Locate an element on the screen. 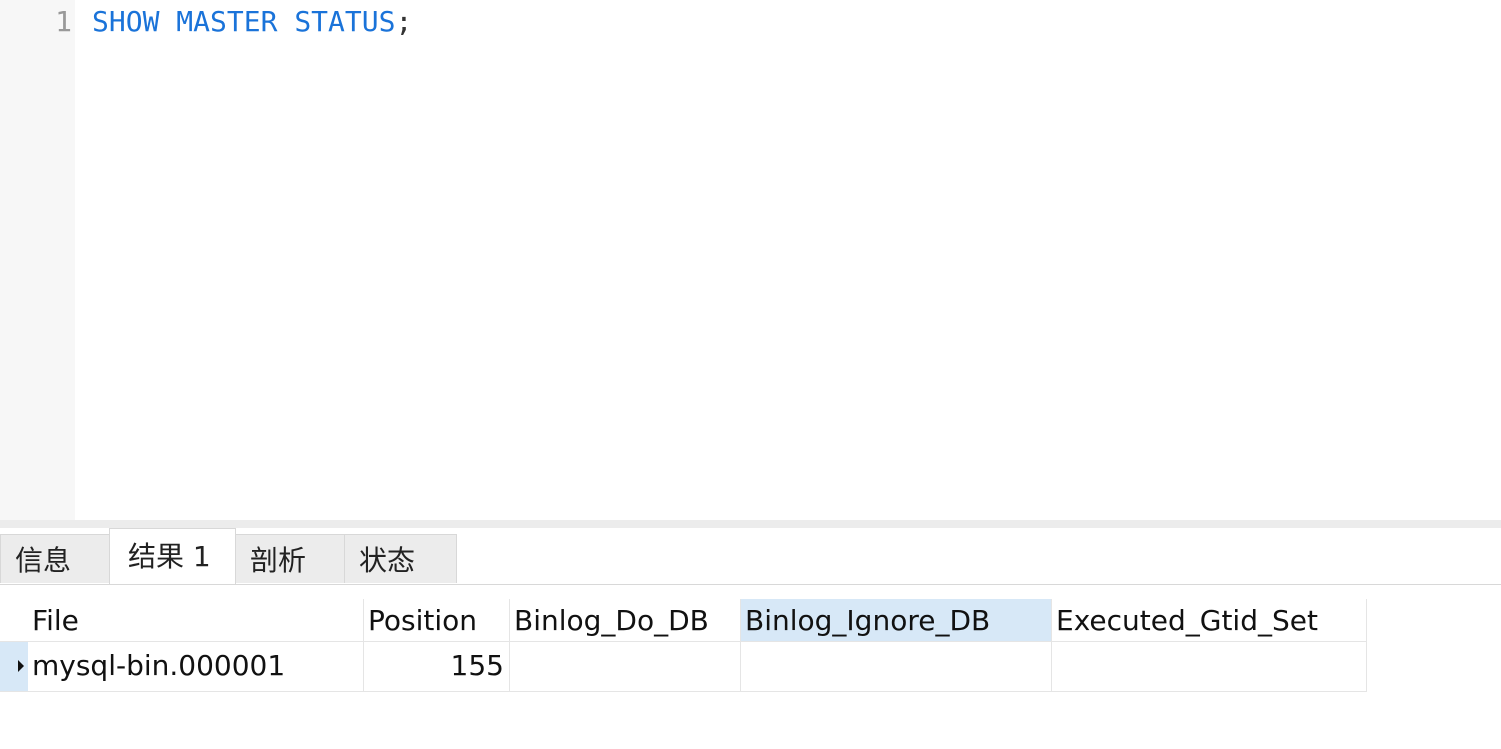 This screenshot has height=749, width=1501. line-number: 1 is located at coordinates (63, 21).